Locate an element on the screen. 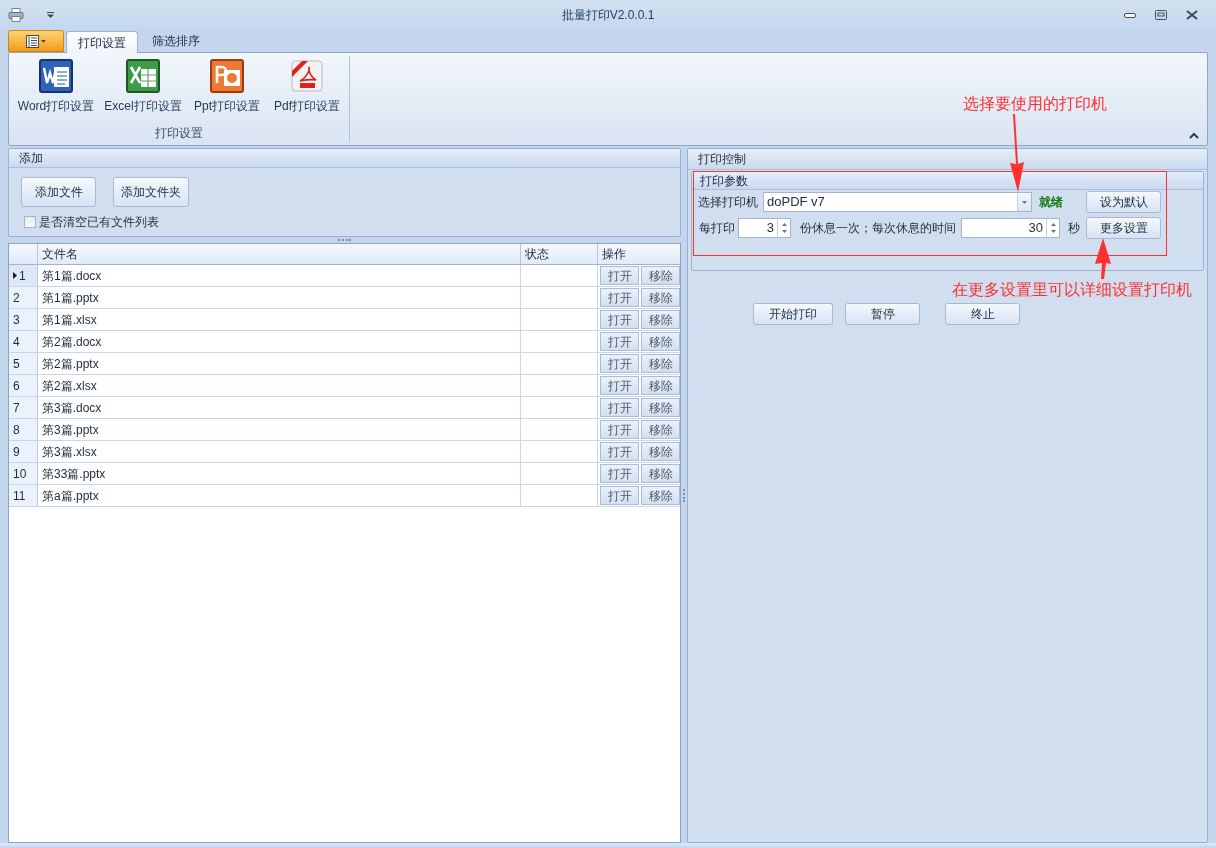 The height and width of the screenshot is (848, 1216). rest-label: 份休息一次；每次休息的时间 is located at coordinates (878, 228).